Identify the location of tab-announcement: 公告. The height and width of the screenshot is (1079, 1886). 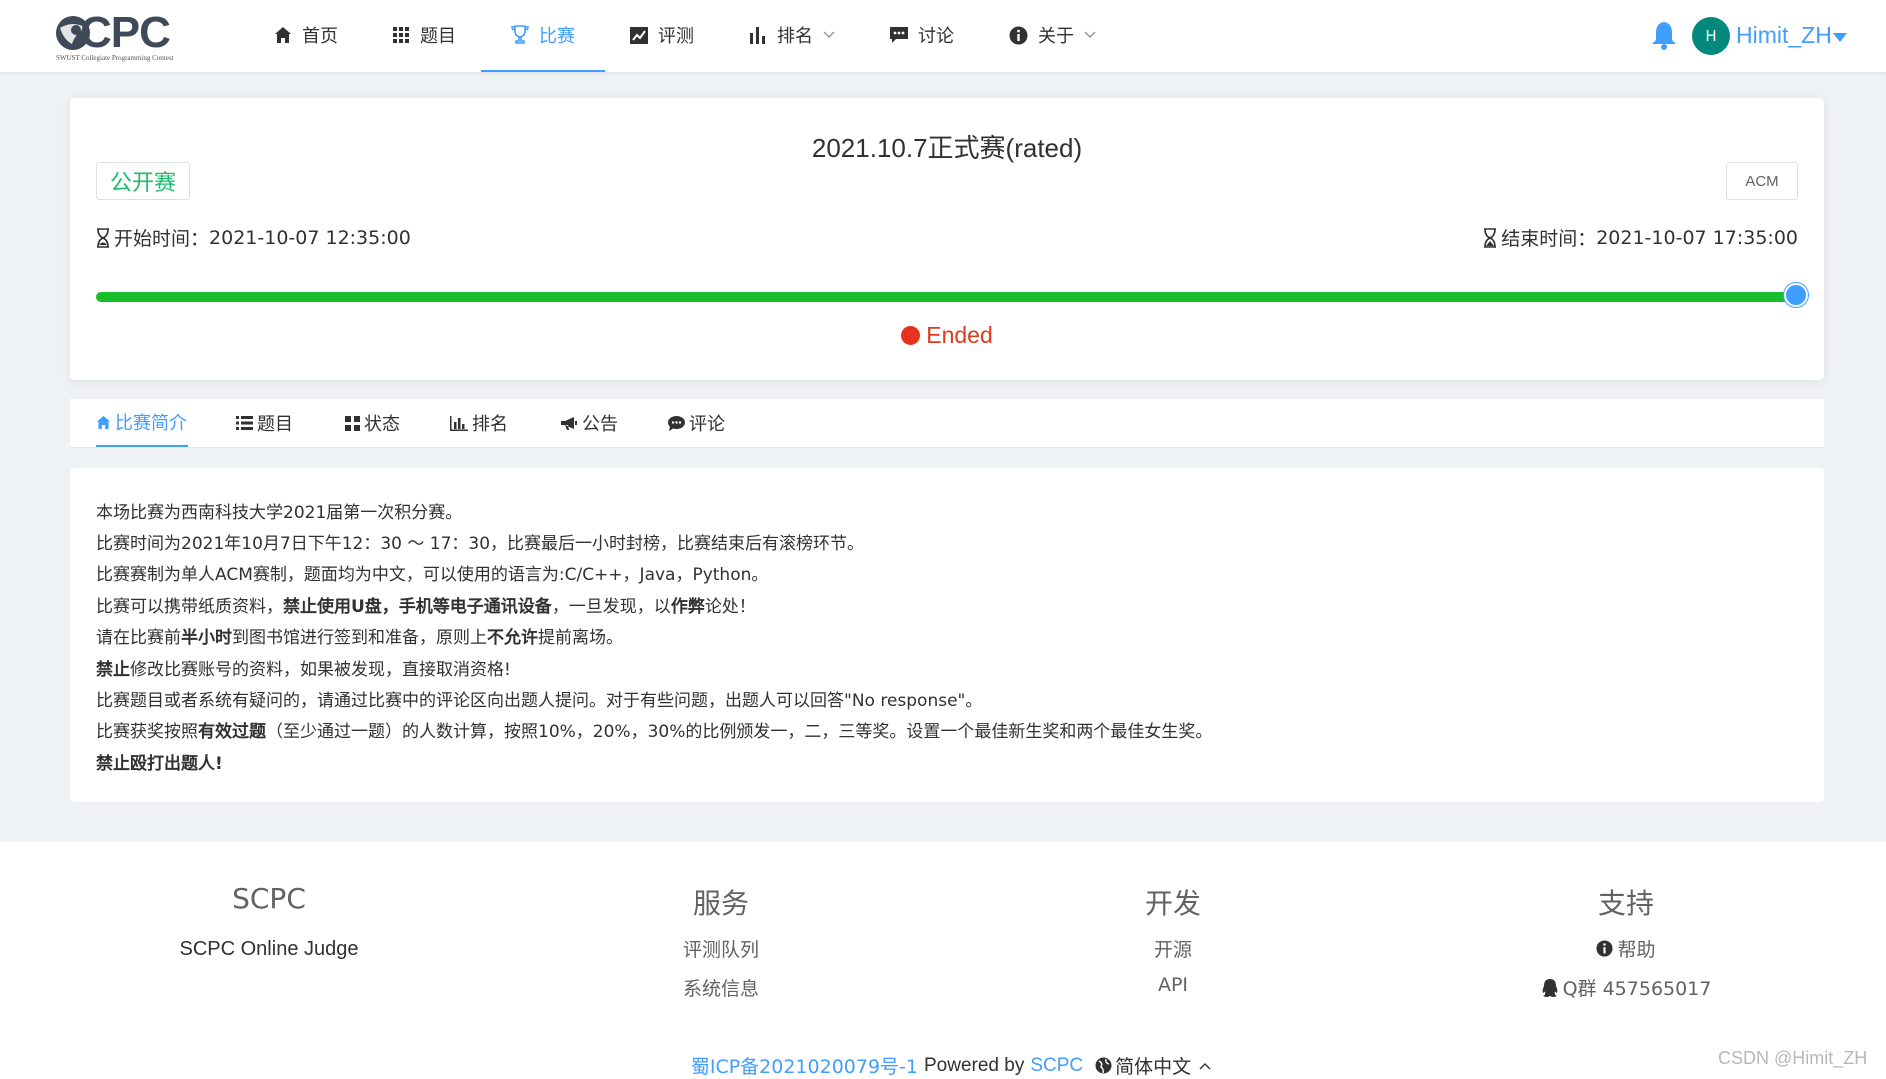
(589, 423).